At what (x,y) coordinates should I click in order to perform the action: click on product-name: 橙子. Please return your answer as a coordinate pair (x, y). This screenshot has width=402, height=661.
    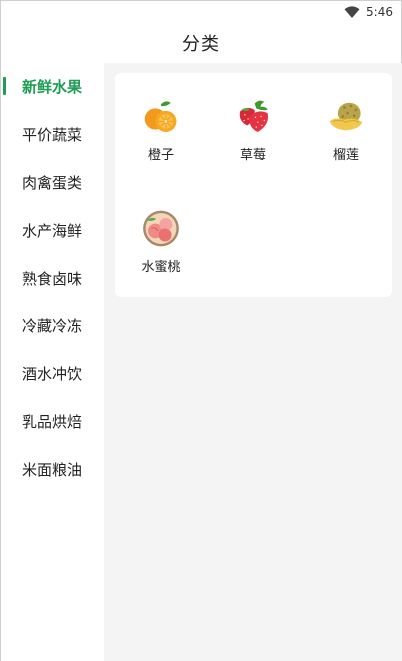
    Looking at the image, I should click on (160, 155).